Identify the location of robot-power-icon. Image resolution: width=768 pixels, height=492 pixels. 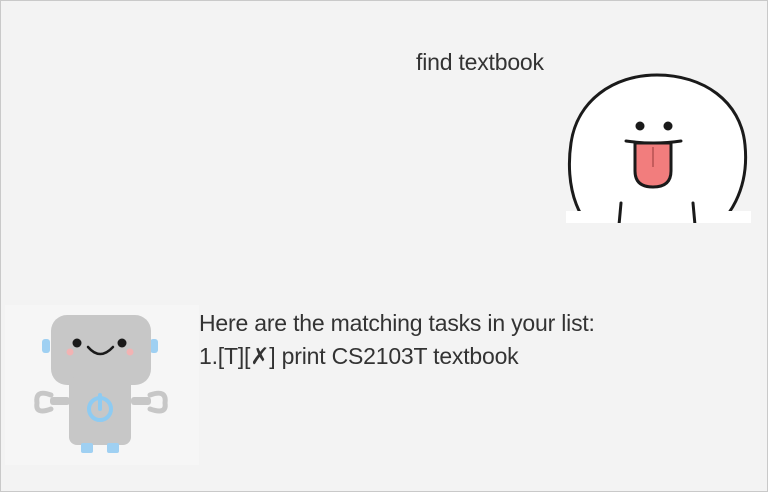
(101, 384).